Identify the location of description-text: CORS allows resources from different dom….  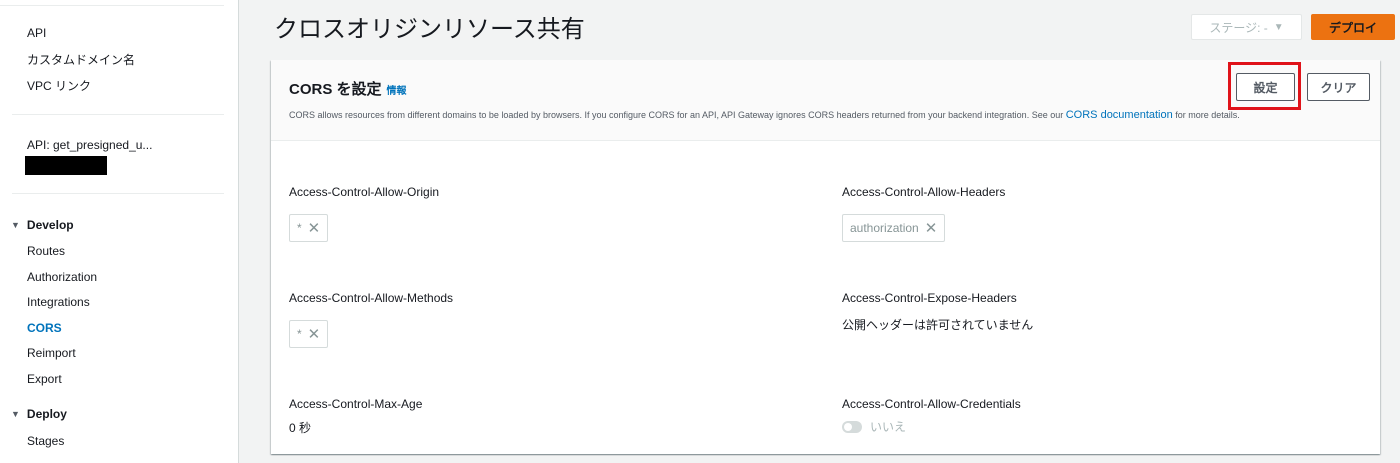
(676, 115).